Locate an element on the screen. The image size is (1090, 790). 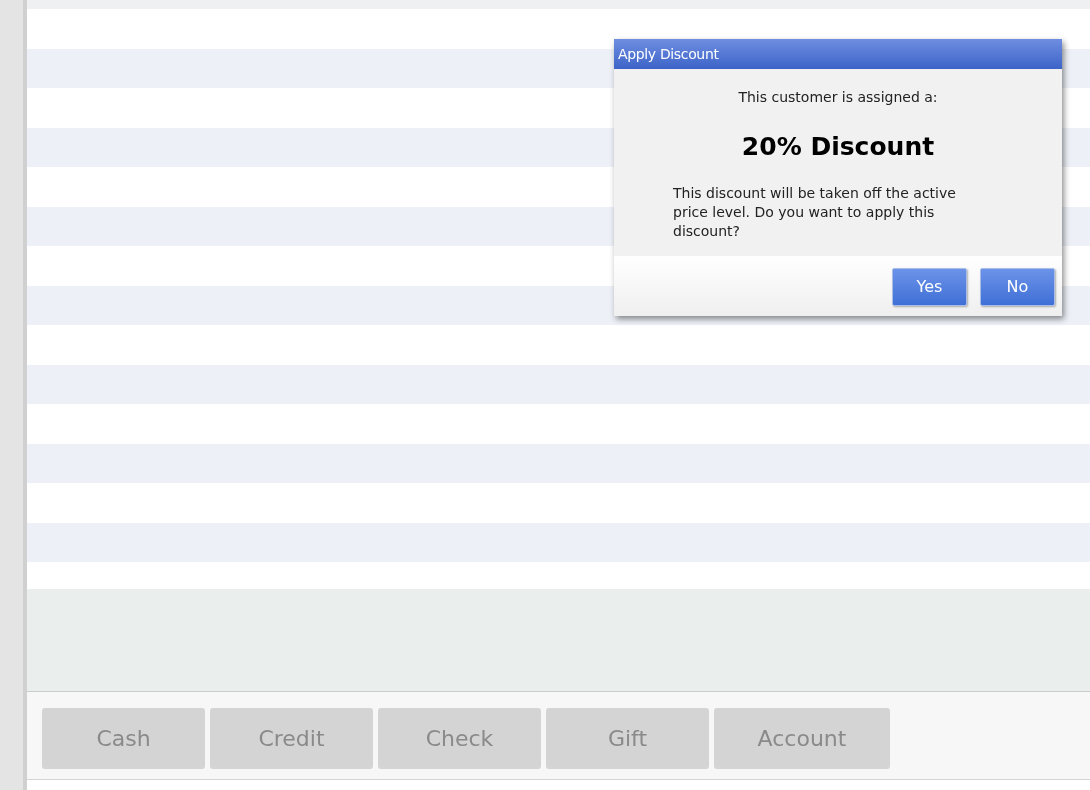
discount-amount: 20% Discount is located at coordinates (838, 147).